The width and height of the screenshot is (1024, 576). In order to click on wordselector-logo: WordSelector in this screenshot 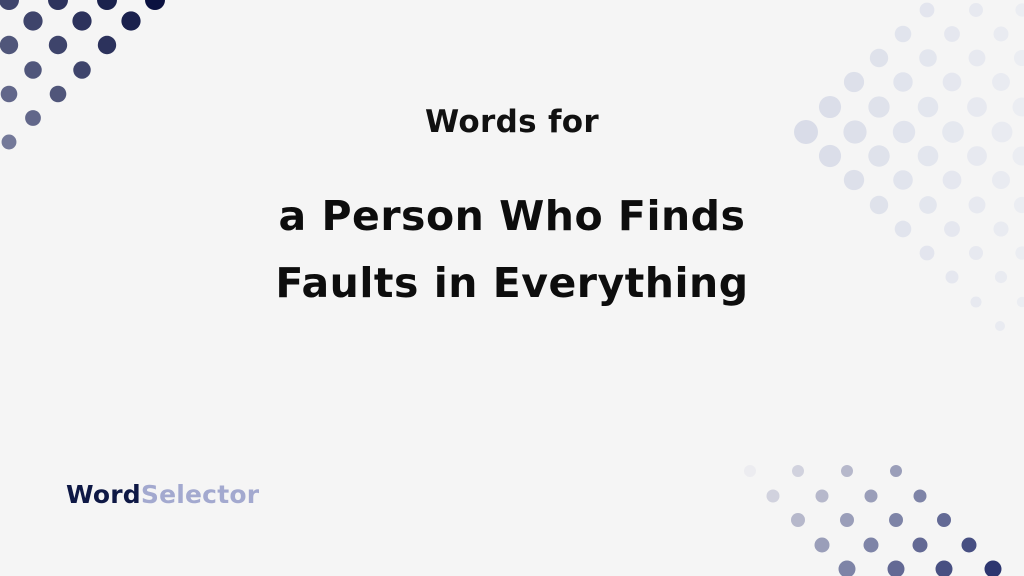, I will do `click(162, 494)`.